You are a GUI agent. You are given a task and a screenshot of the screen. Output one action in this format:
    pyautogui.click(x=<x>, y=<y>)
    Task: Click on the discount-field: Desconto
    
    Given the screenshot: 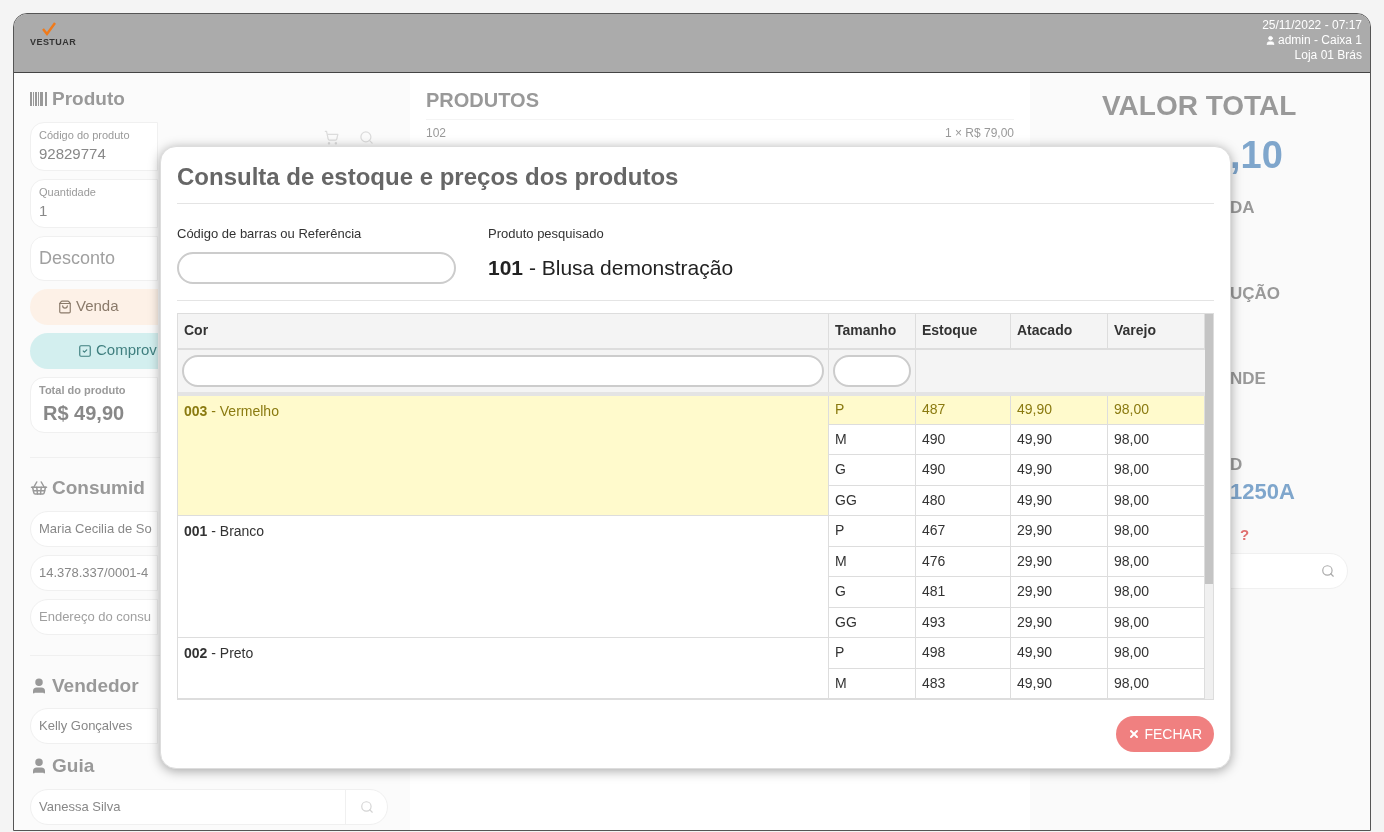 What is the action you would take?
    pyautogui.click(x=94, y=258)
    